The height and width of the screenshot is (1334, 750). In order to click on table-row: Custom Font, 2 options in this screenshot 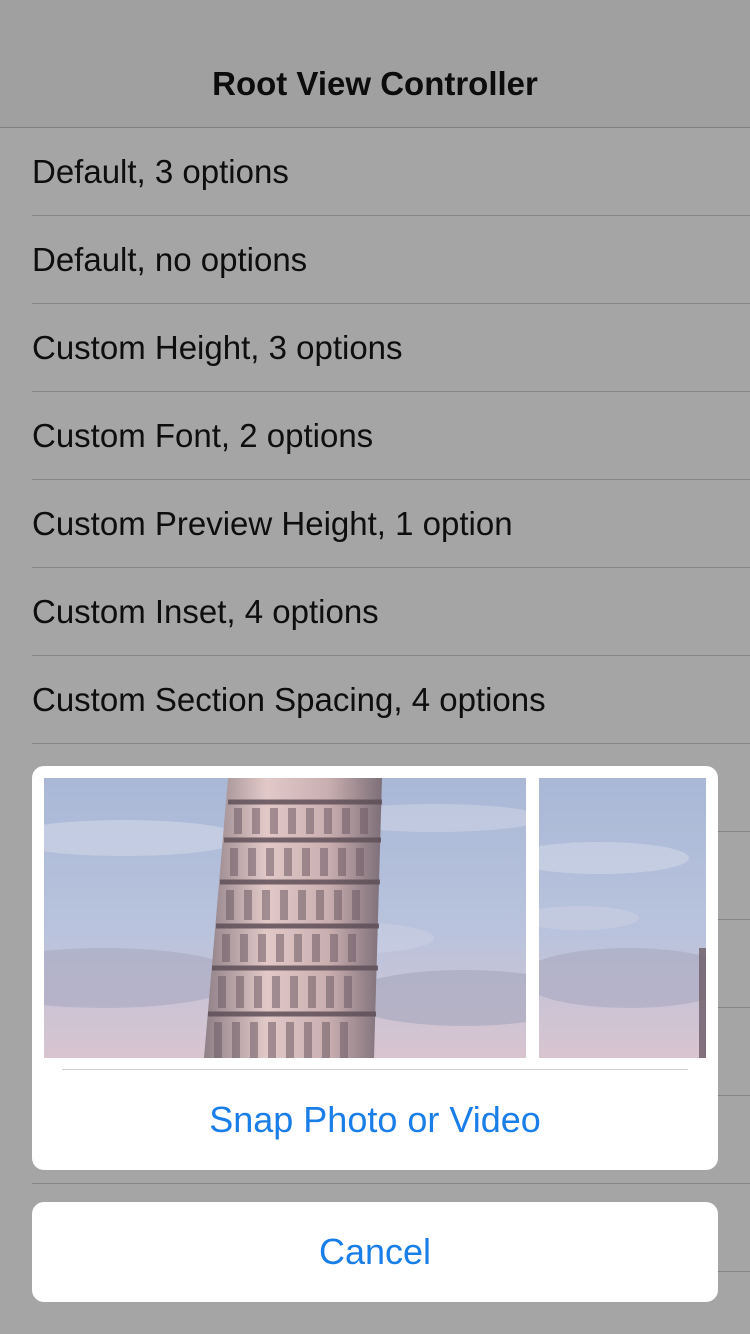, I will do `click(375, 436)`.